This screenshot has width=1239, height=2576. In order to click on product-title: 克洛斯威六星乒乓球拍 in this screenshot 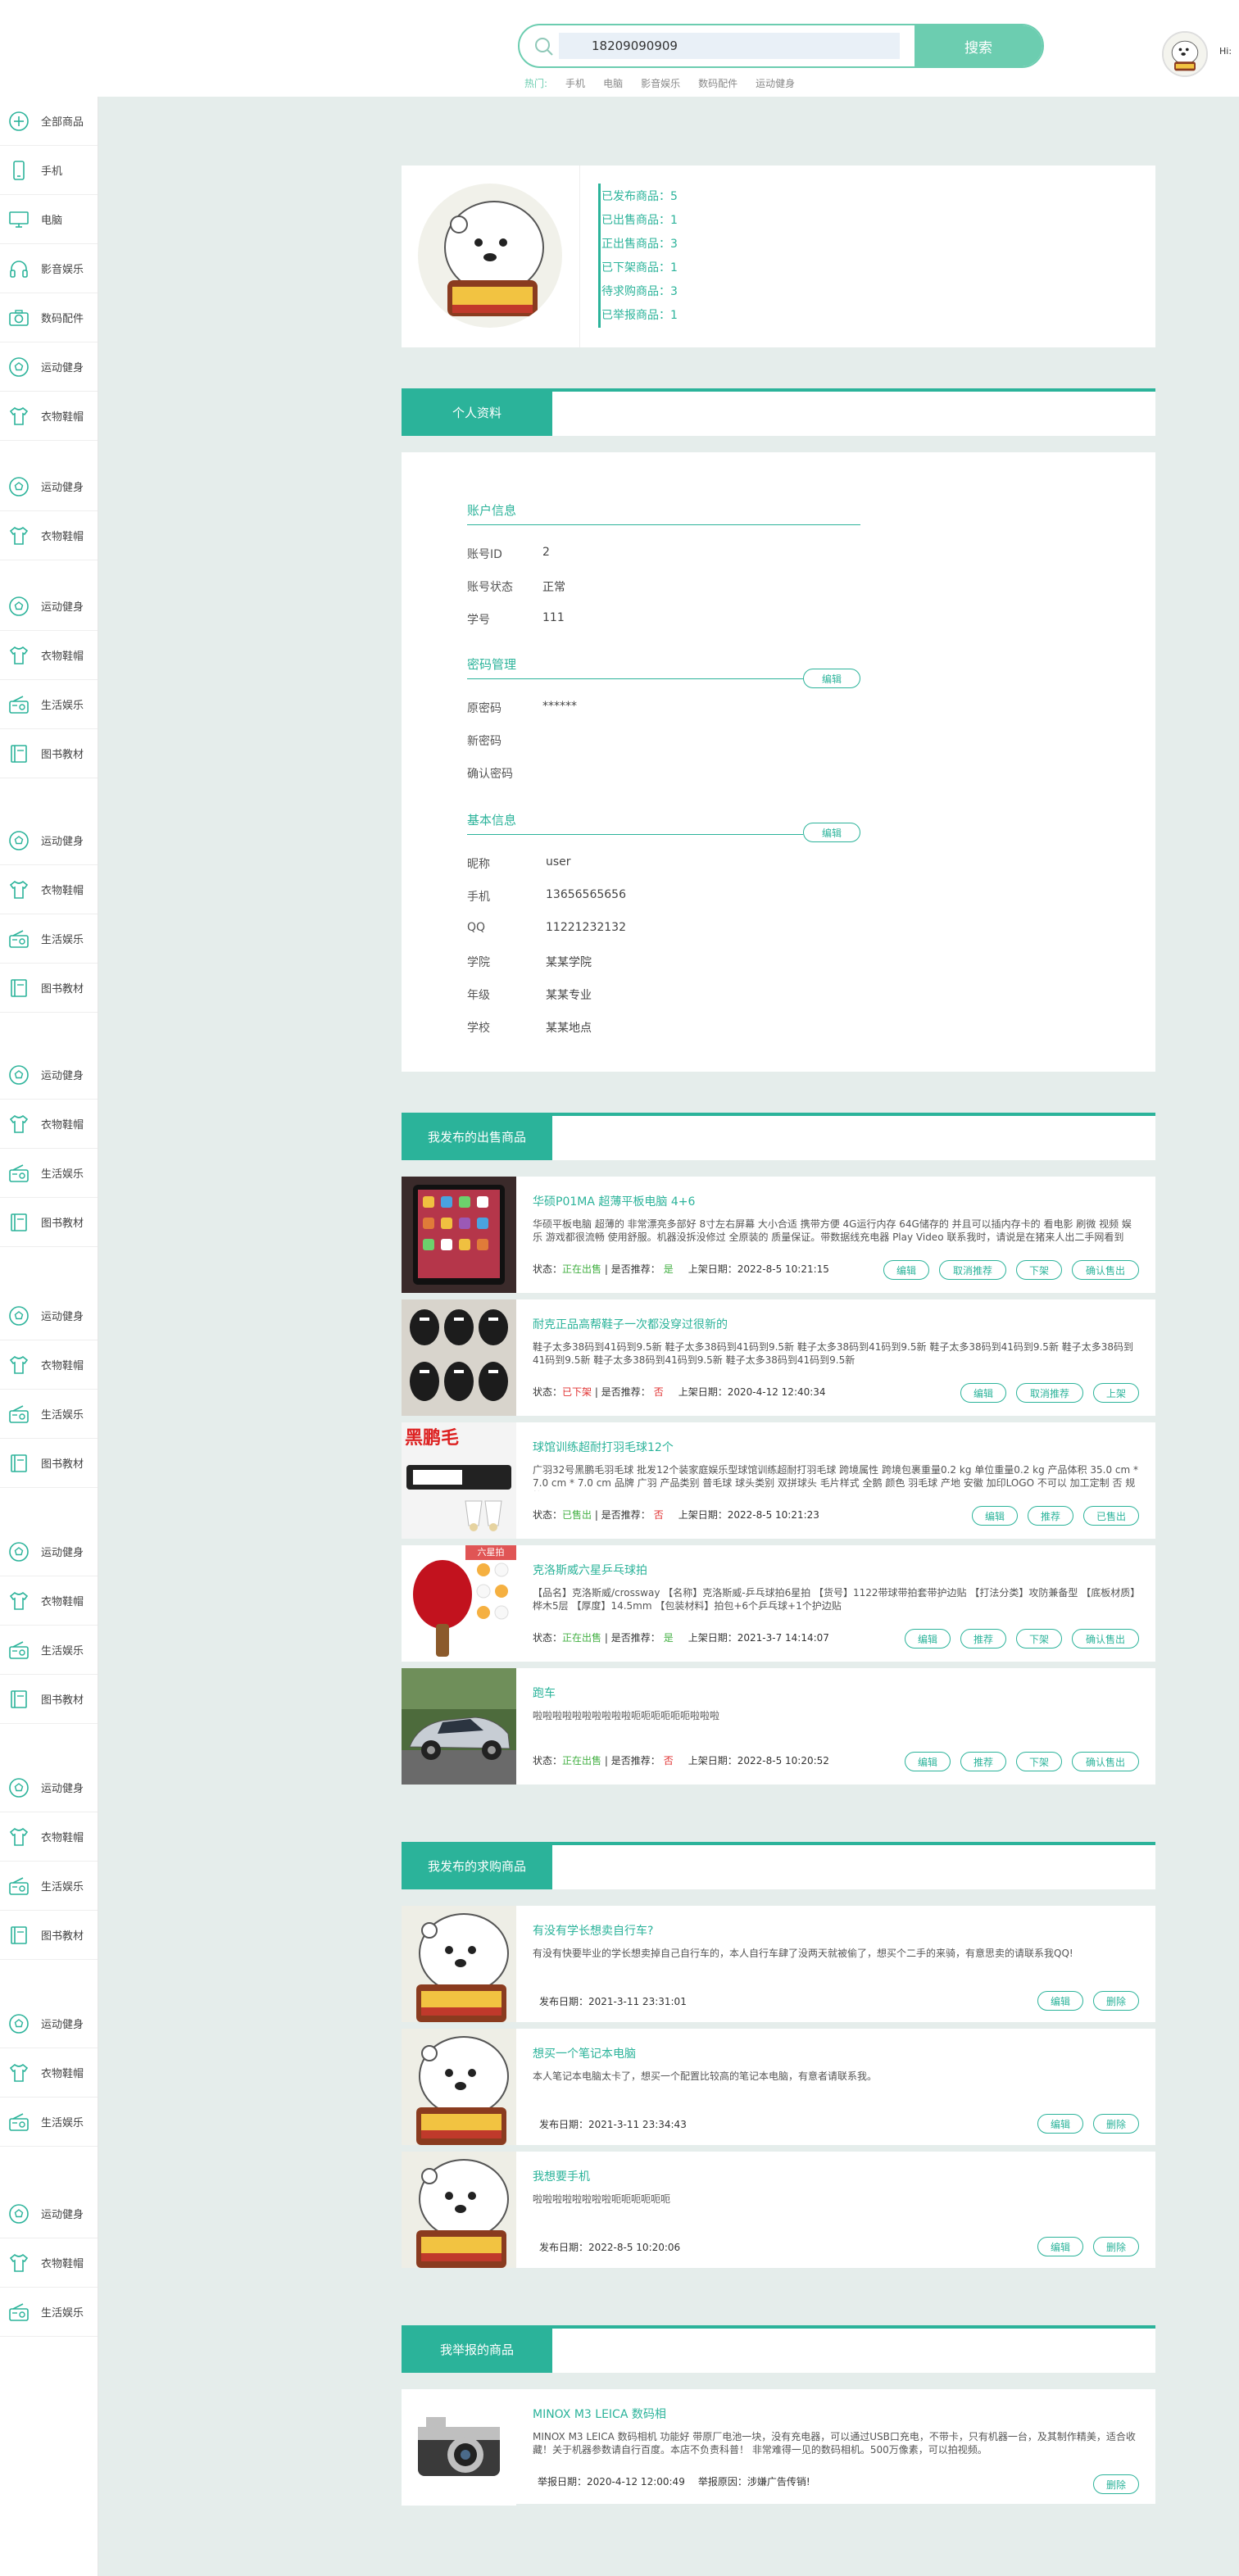, I will do `click(590, 1570)`.